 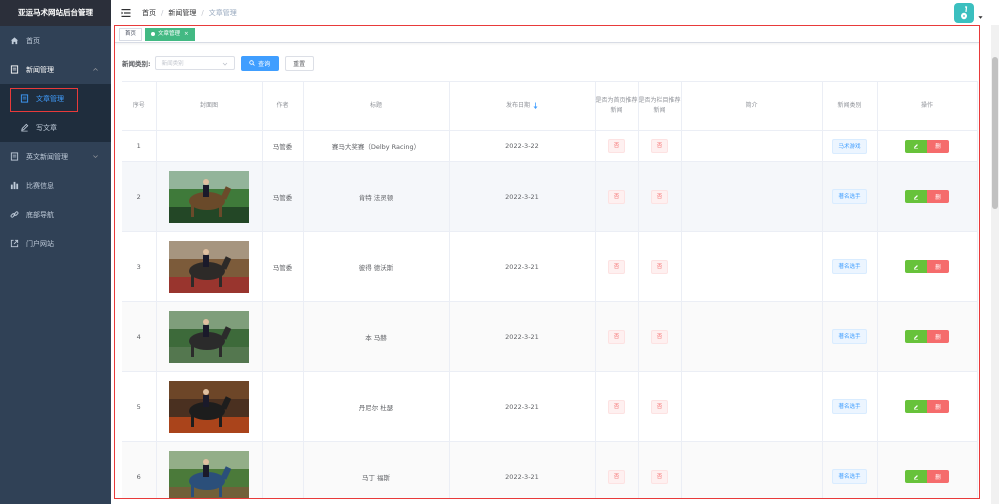 What do you see at coordinates (95, 157) in the screenshot?
I see `chevron-down-icon` at bounding box center [95, 157].